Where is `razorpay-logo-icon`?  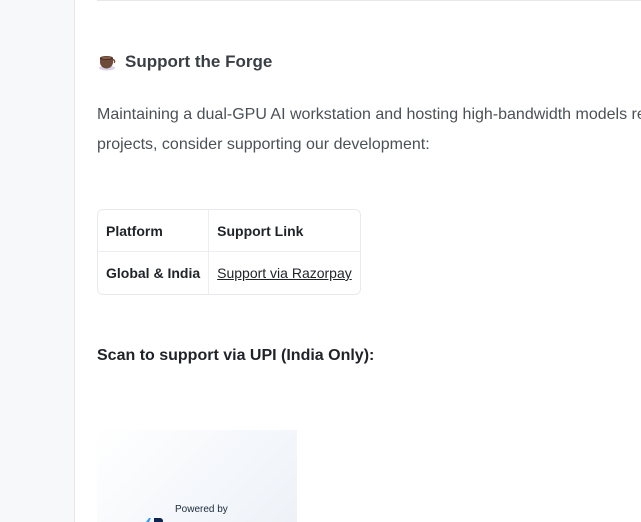
razorpay-logo-icon is located at coordinates (154, 520).